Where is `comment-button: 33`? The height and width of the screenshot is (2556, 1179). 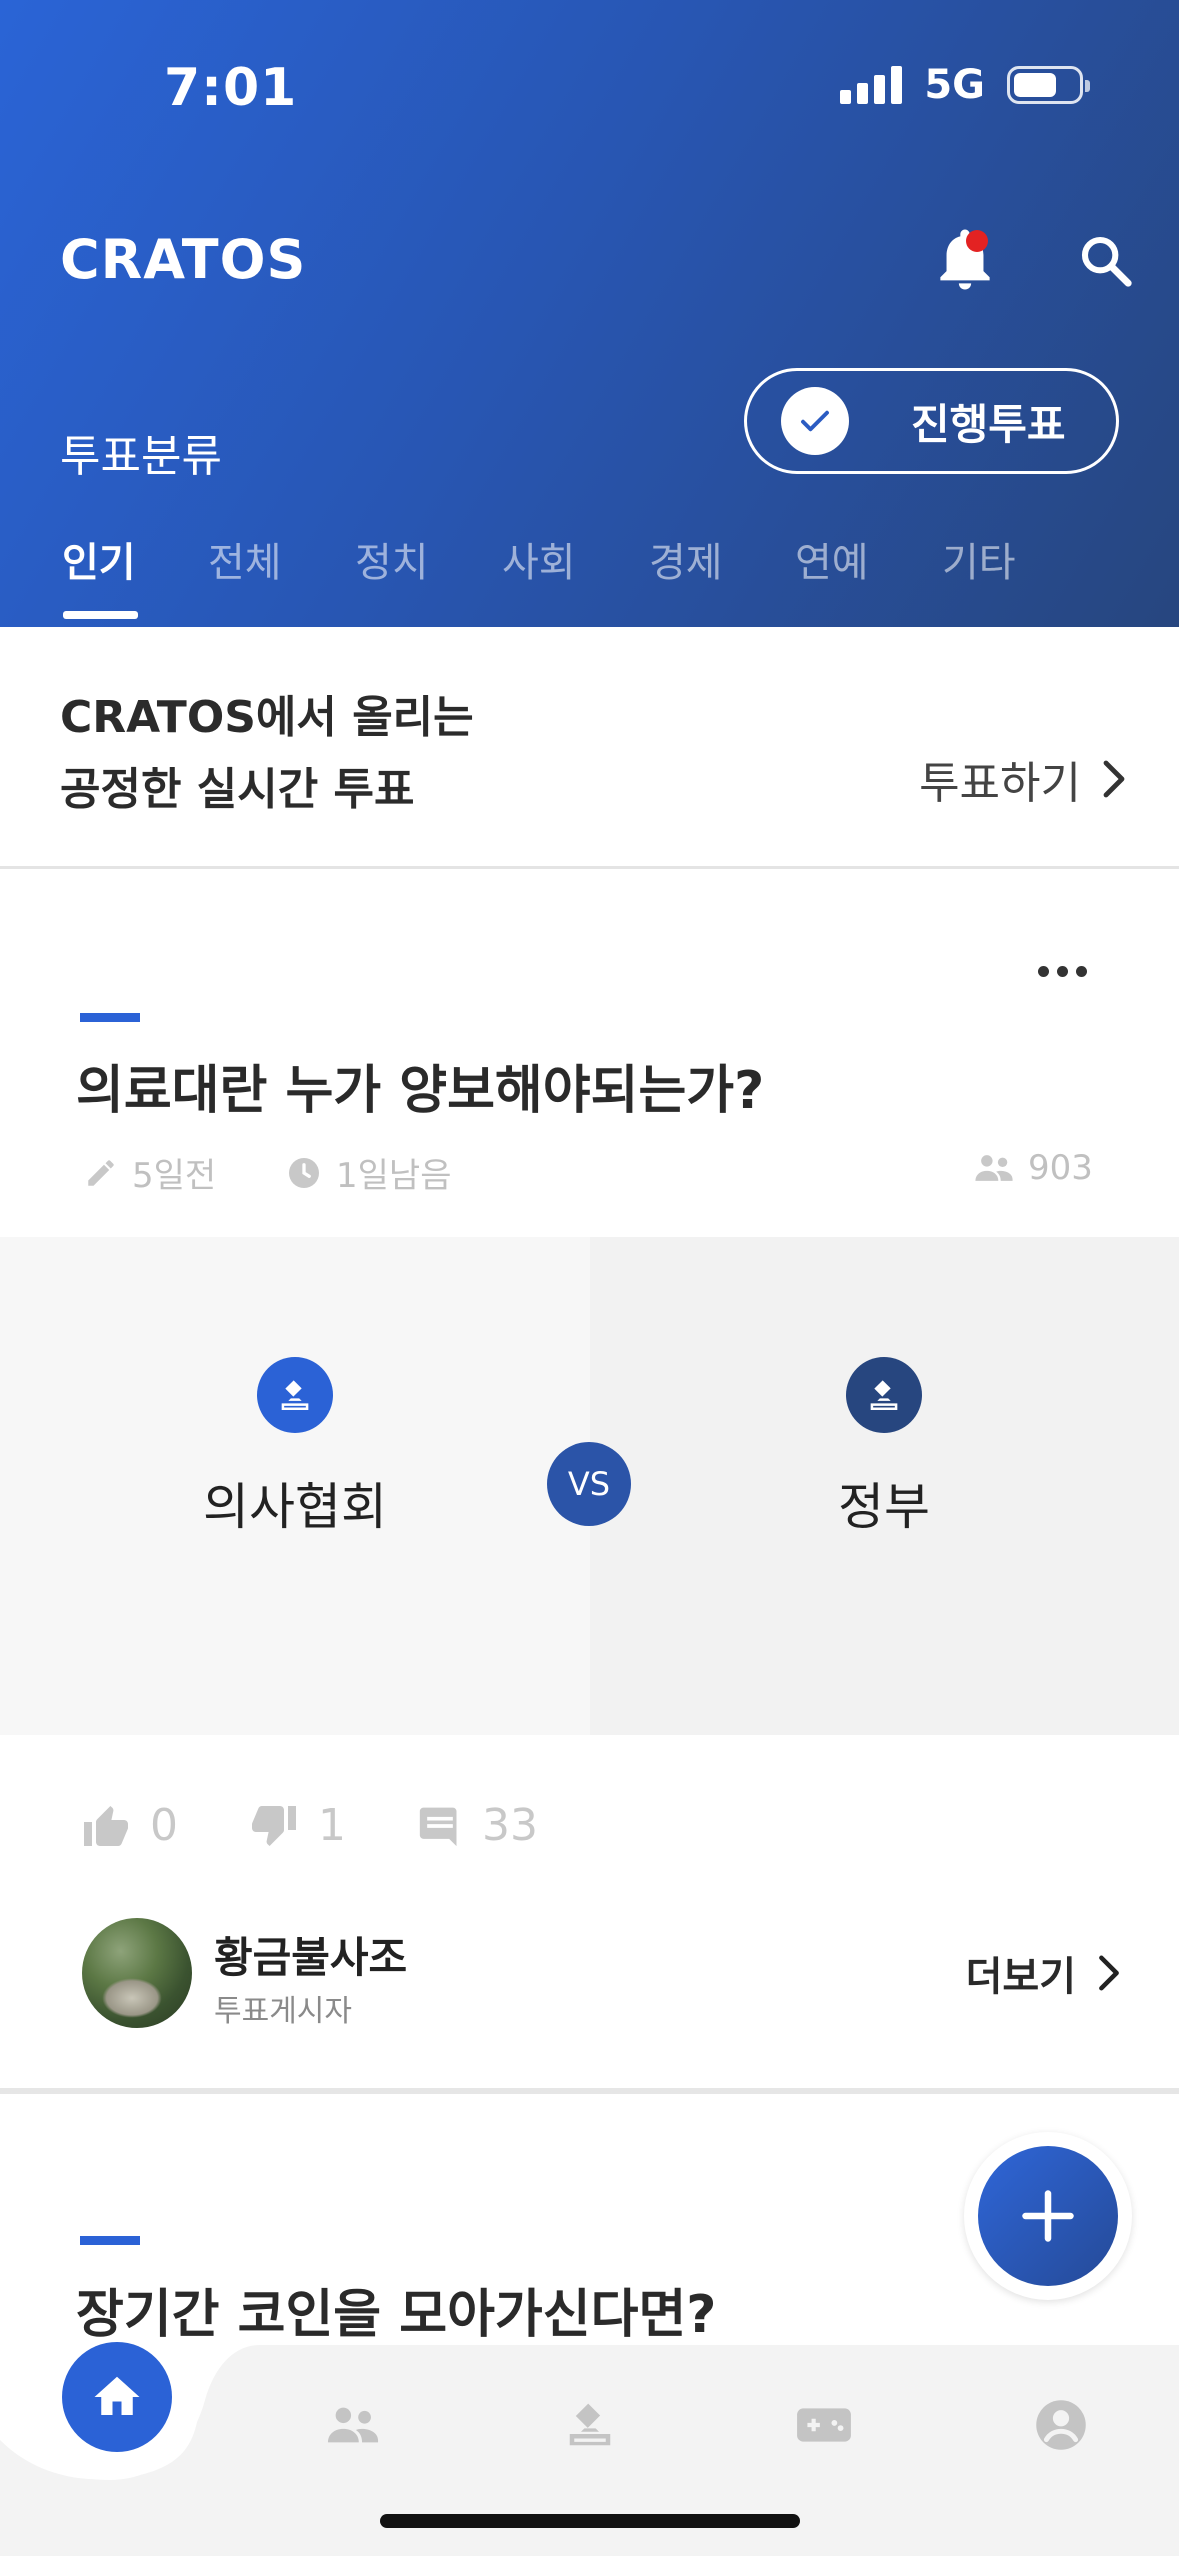
comment-button: 33 is located at coordinates (478, 1825).